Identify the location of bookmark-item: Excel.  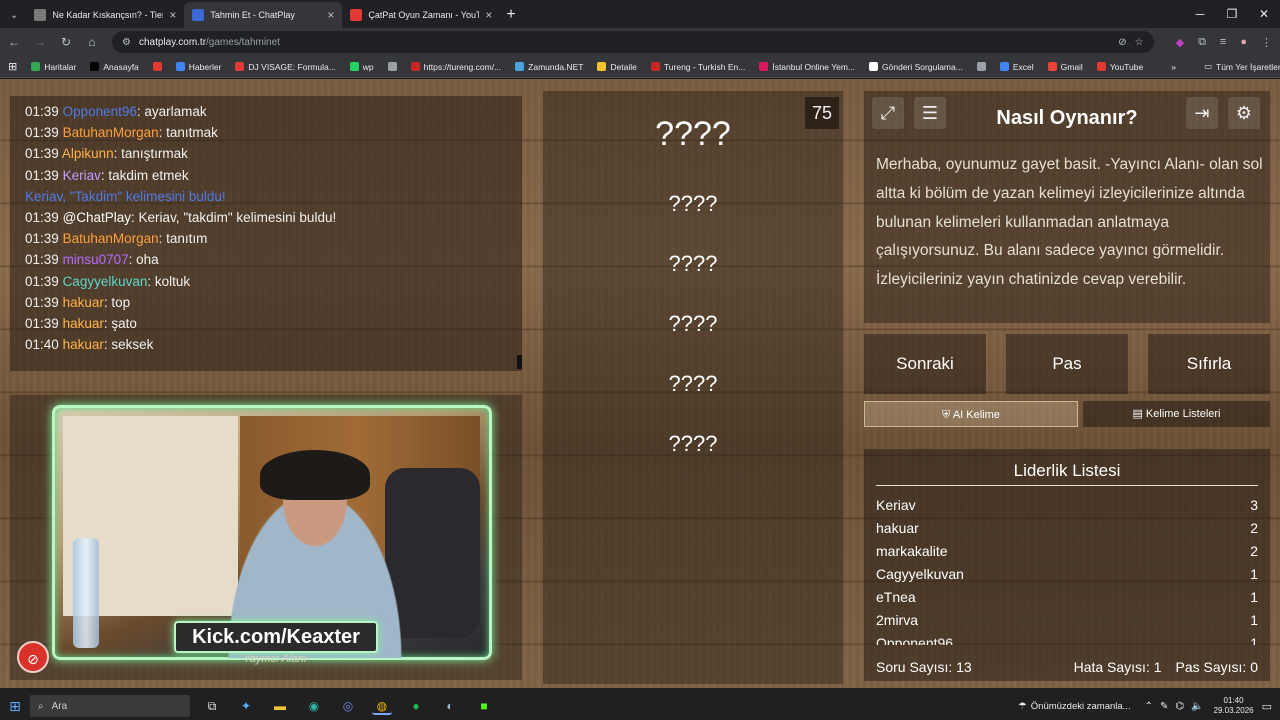
(1016, 67).